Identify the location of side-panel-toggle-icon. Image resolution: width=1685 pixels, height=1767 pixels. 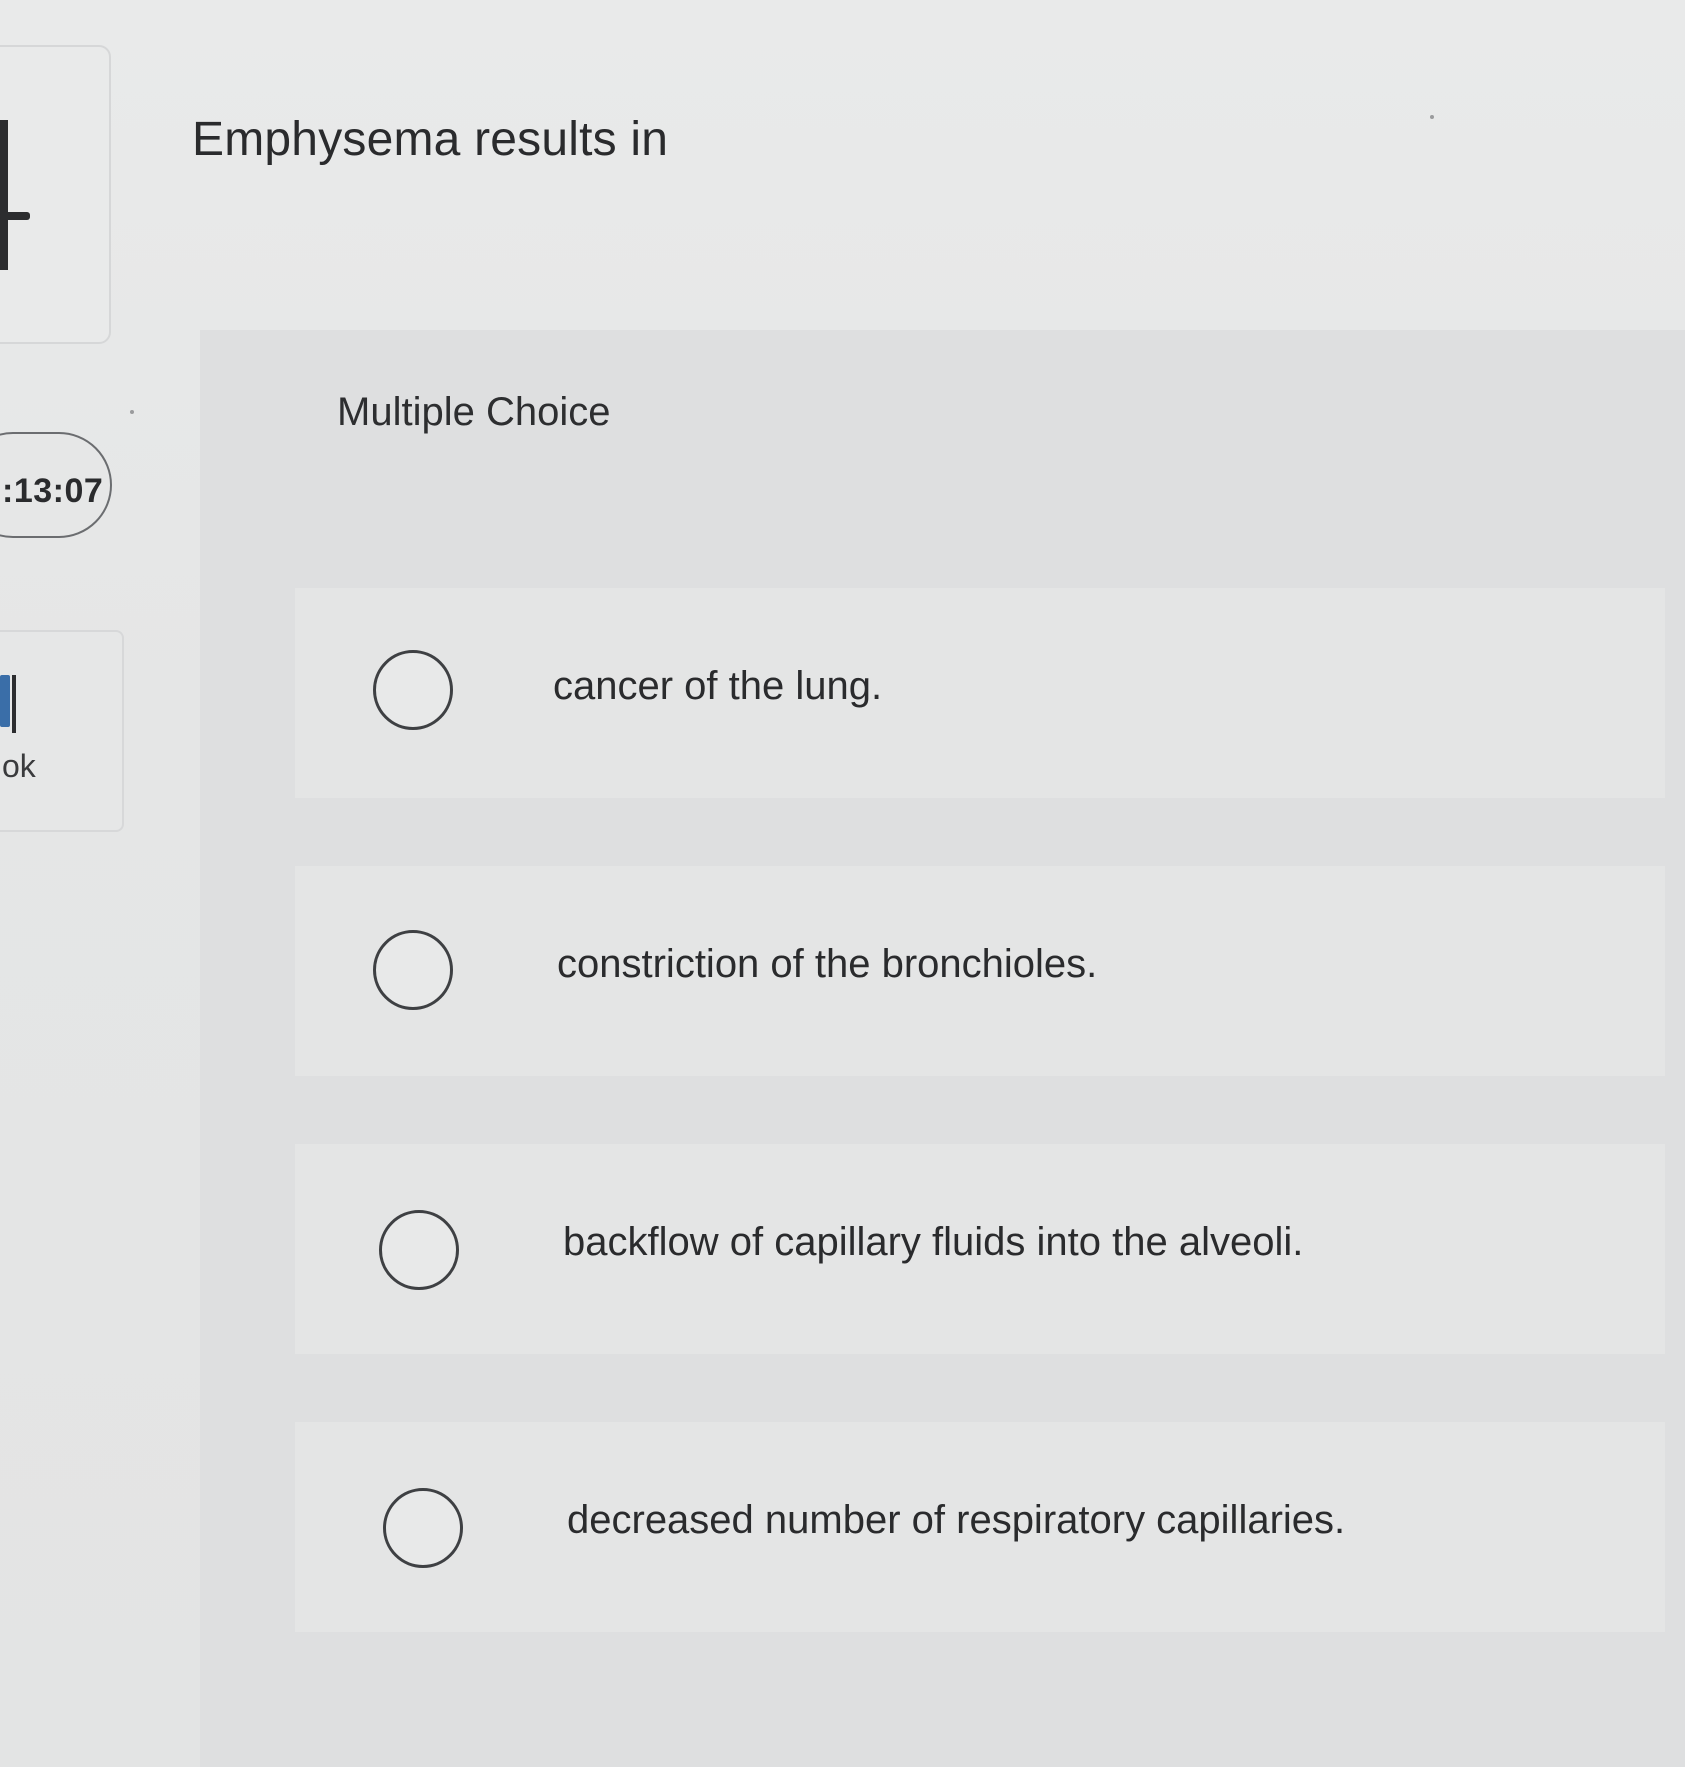
(15, 195).